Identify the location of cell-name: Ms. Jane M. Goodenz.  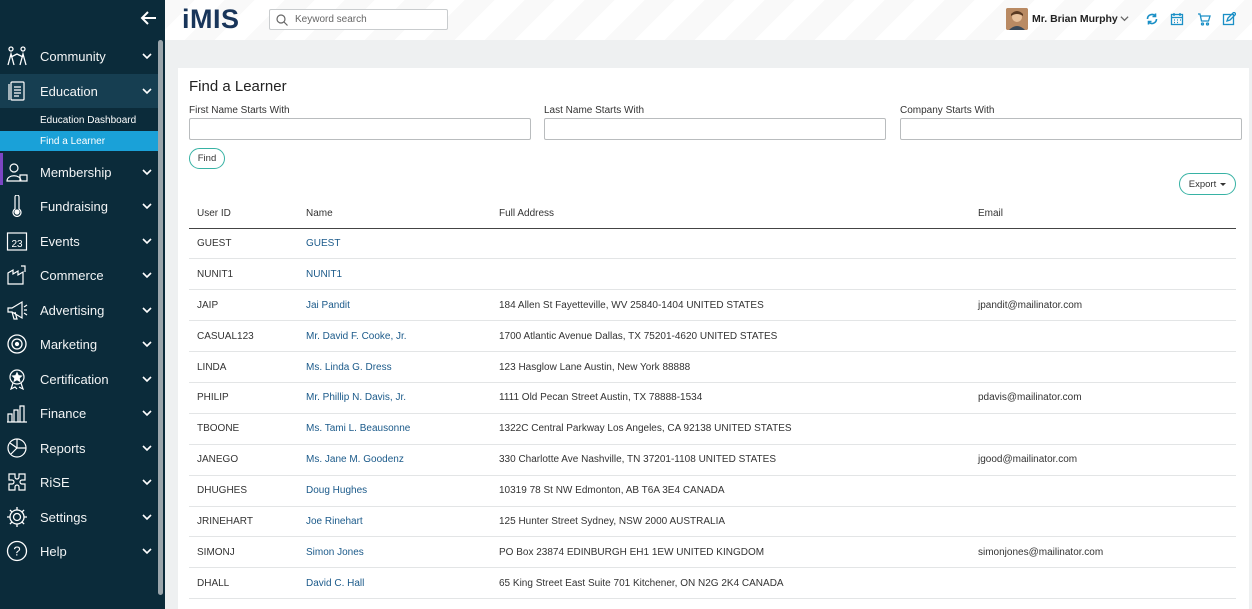
(394, 460).